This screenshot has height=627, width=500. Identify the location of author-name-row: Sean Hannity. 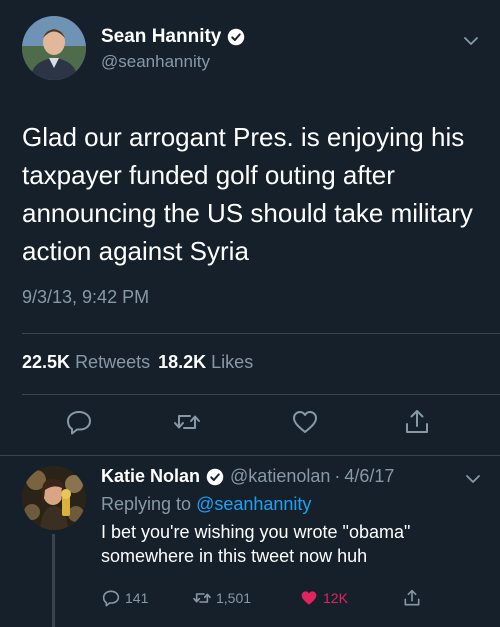
(173, 37).